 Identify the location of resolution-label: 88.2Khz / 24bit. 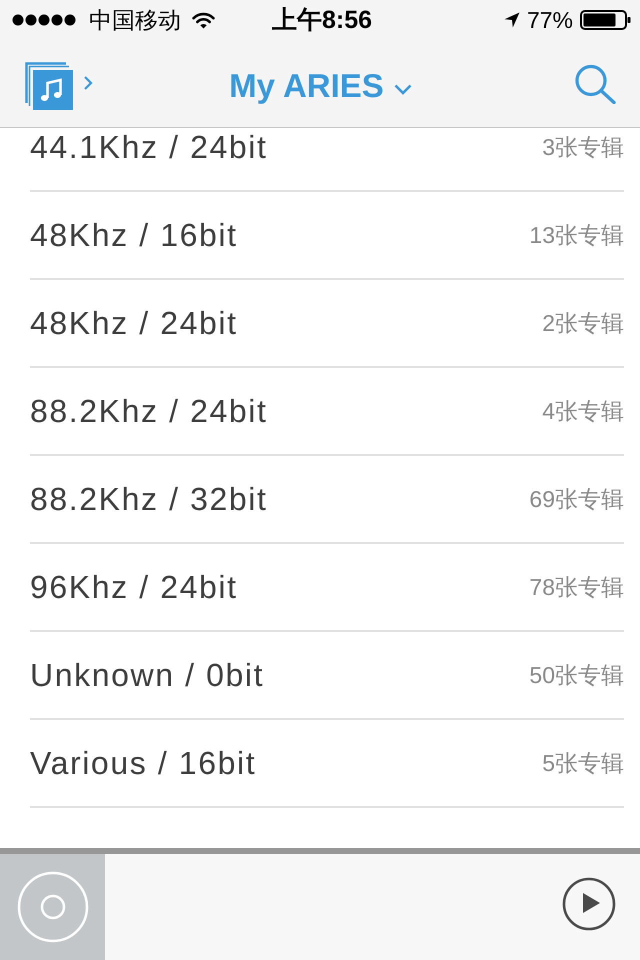
(149, 411).